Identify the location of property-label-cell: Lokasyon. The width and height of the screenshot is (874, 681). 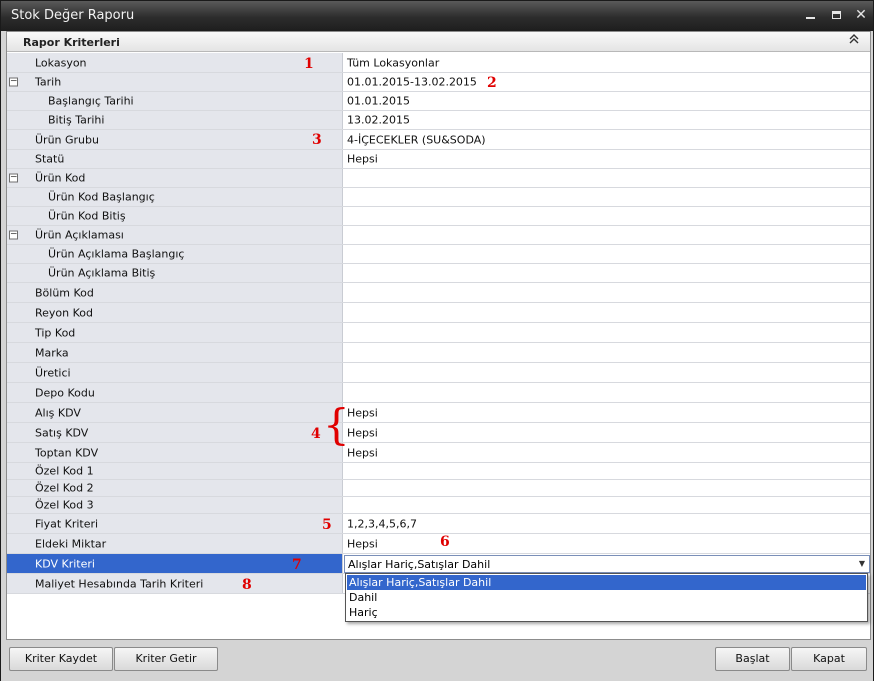
(181, 62).